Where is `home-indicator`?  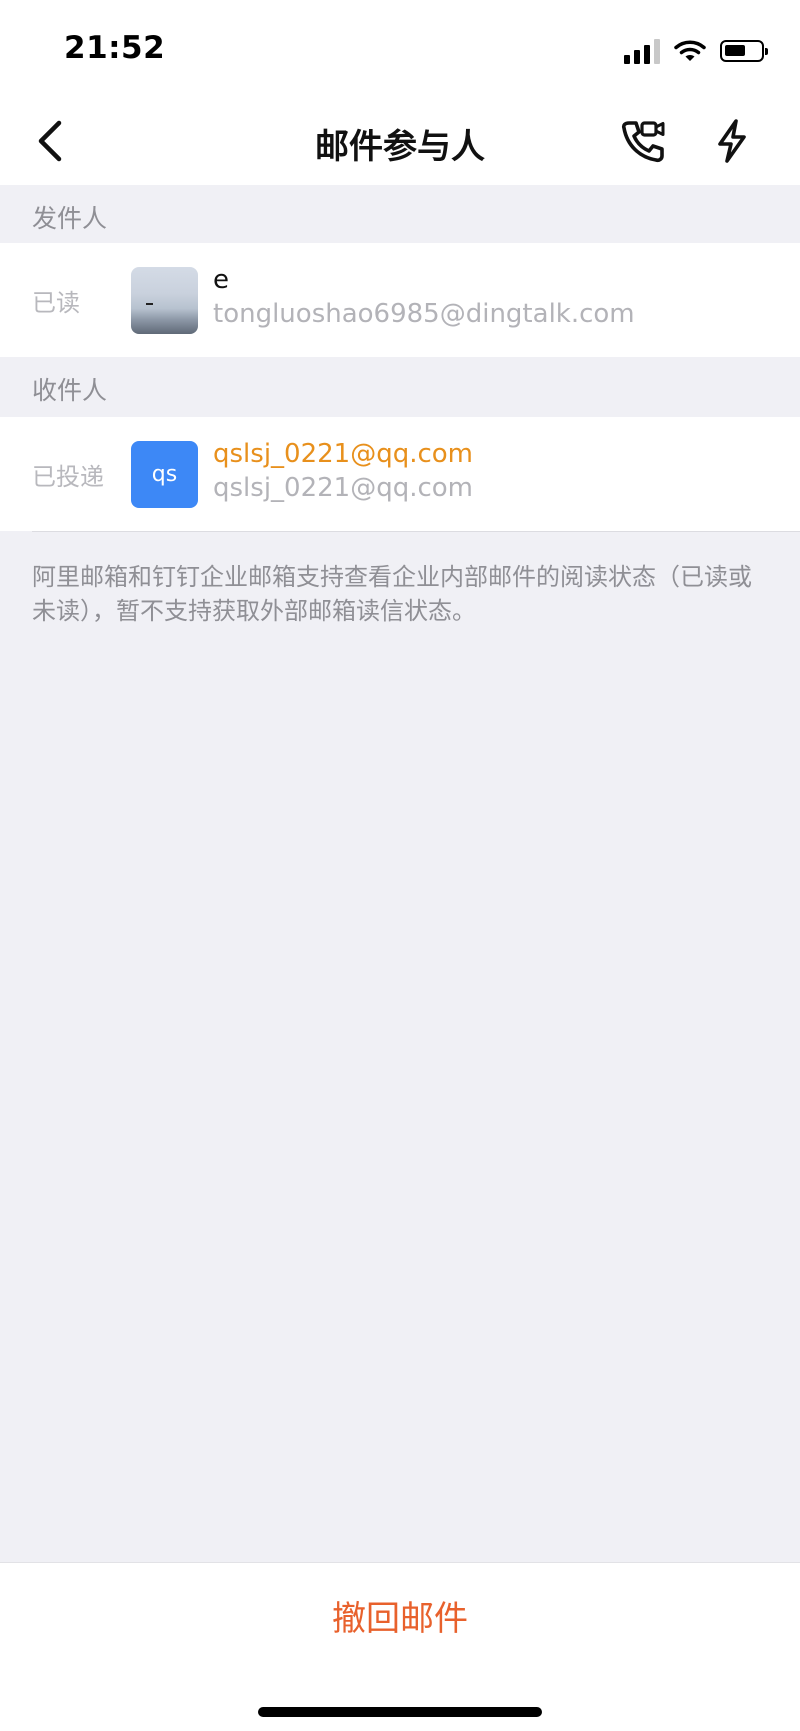 home-indicator is located at coordinates (400, 1712).